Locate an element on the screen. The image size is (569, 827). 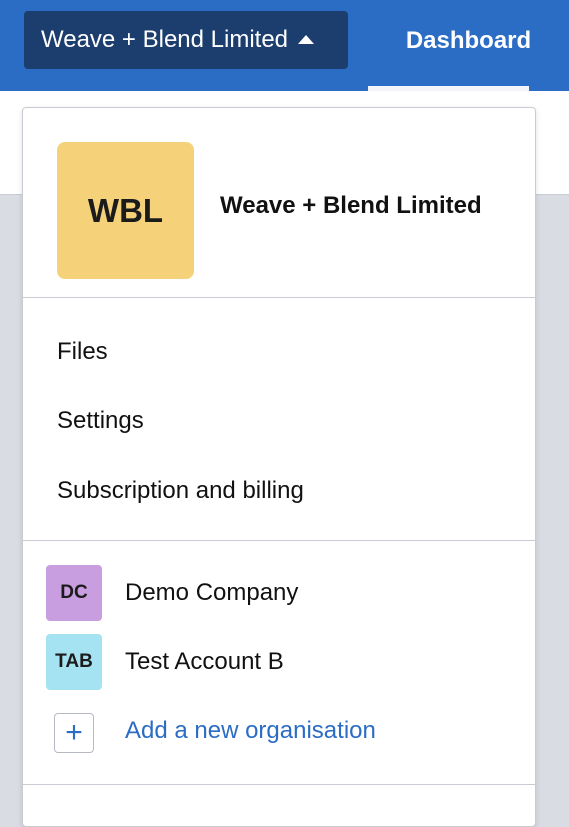
organisation-item-demo-company: DC Demo Company is located at coordinates (281, 593).